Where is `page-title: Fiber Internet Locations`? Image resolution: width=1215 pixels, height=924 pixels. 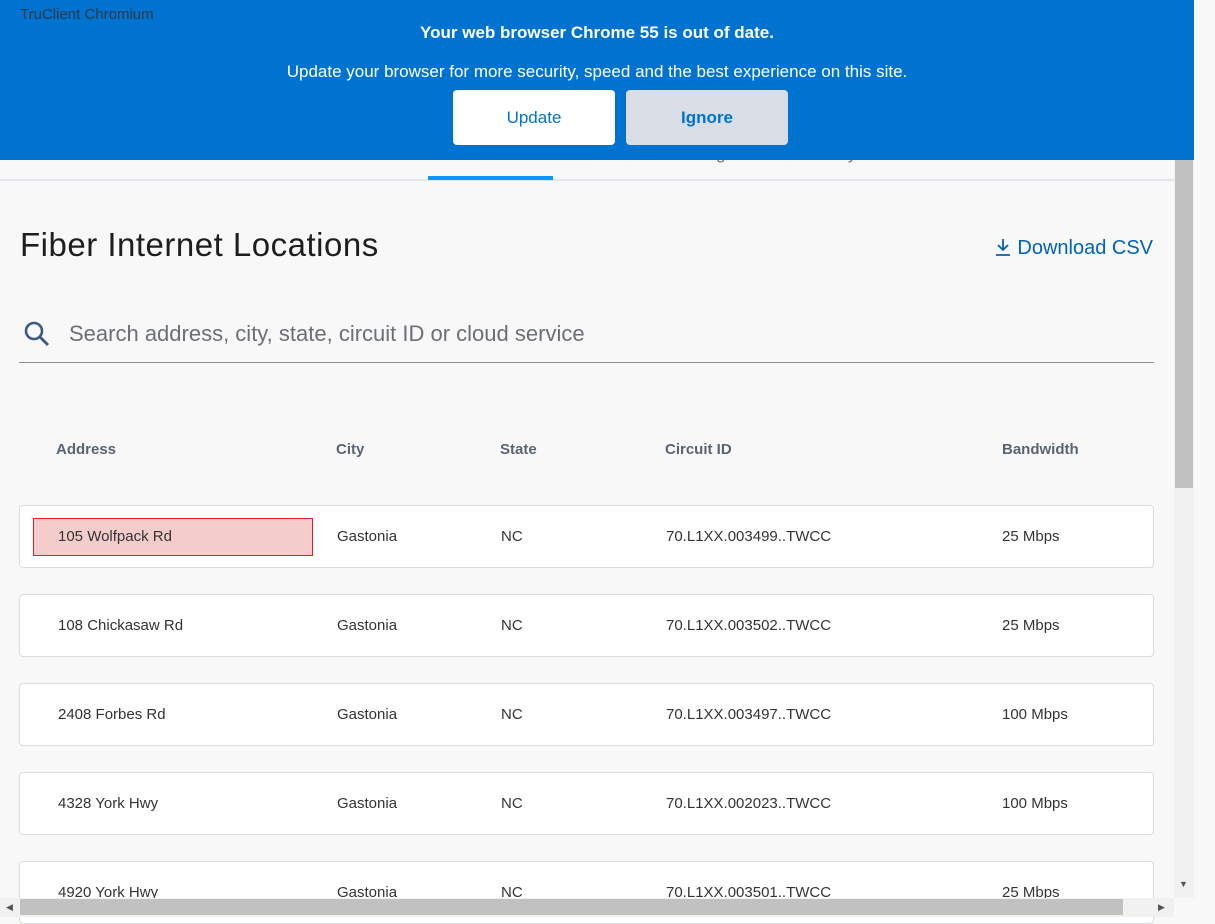
page-title: Fiber Internet Locations is located at coordinates (199, 244).